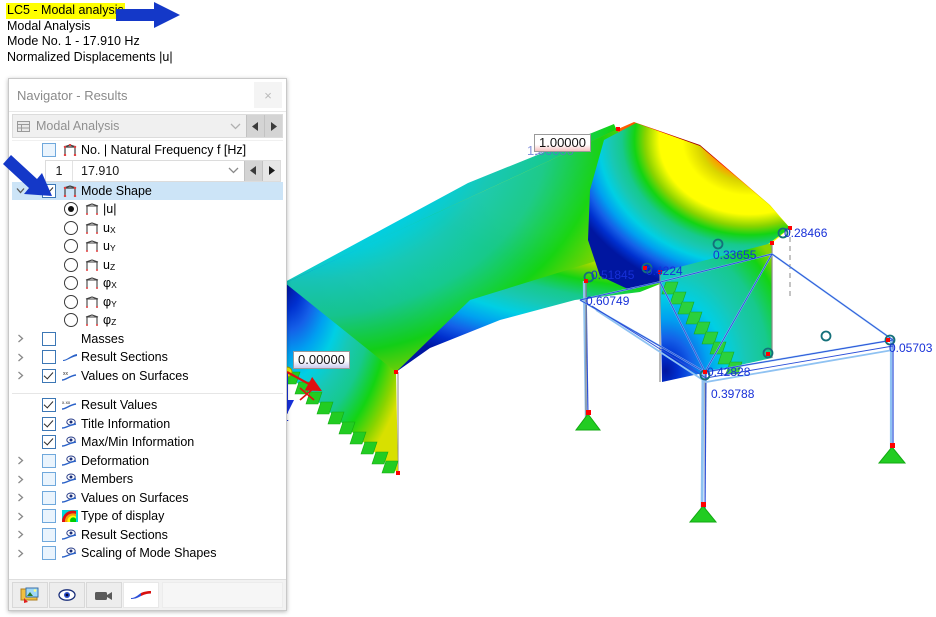 The width and height of the screenshot is (936, 617). What do you see at coordinates (123, 516) in the screenshot?
I see `tree-label-type-of-display: Type of display` at bounding box center [123, 516].